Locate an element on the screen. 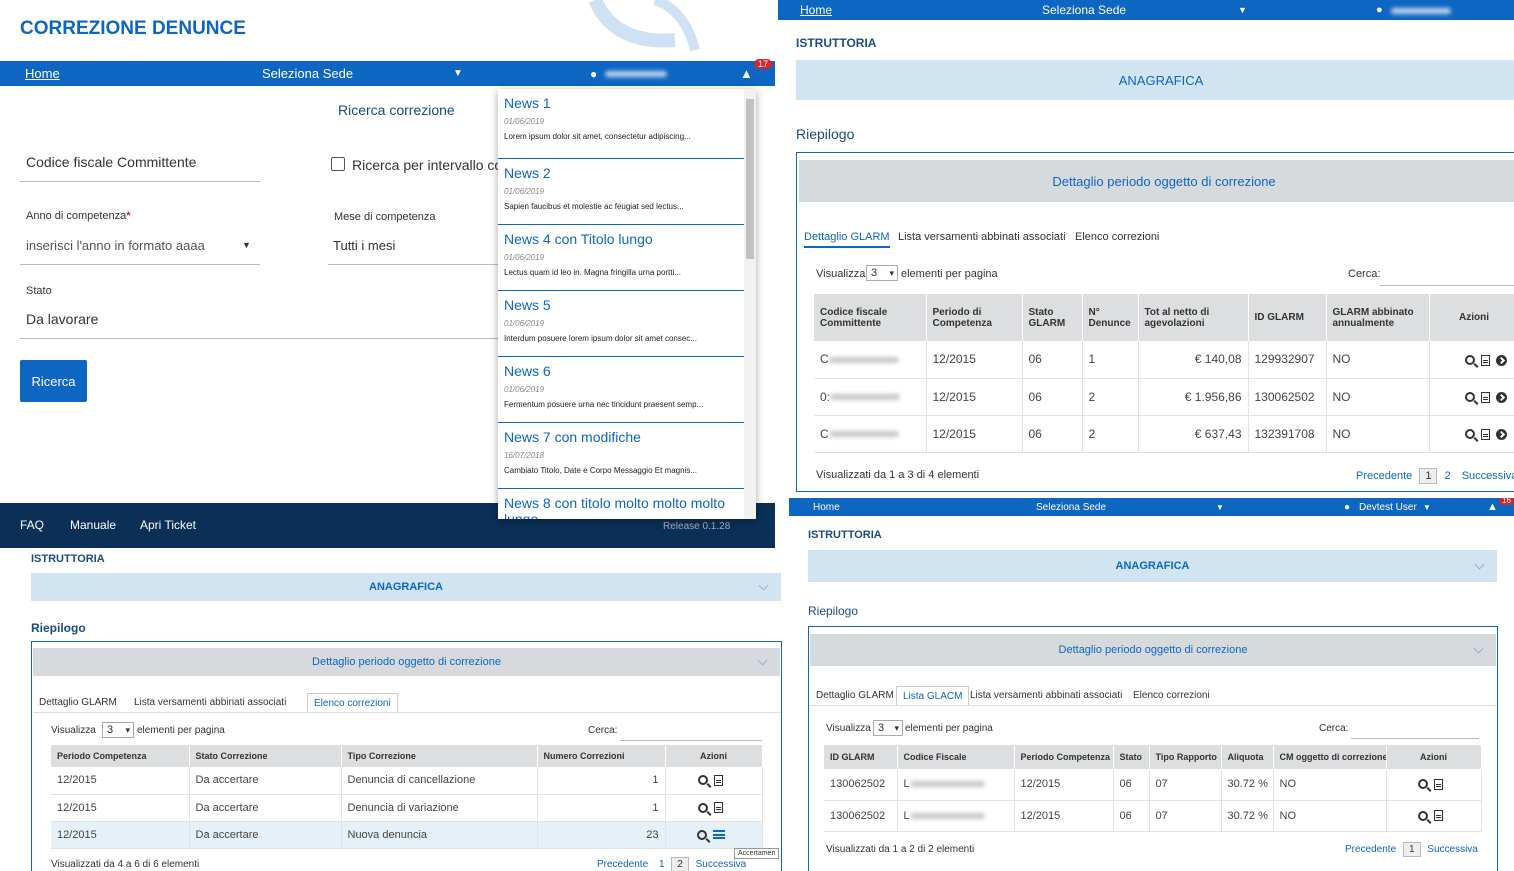 This screenshot has width=1514, height=871. user-name: Devtest User is located at coordinates (1388, 507).